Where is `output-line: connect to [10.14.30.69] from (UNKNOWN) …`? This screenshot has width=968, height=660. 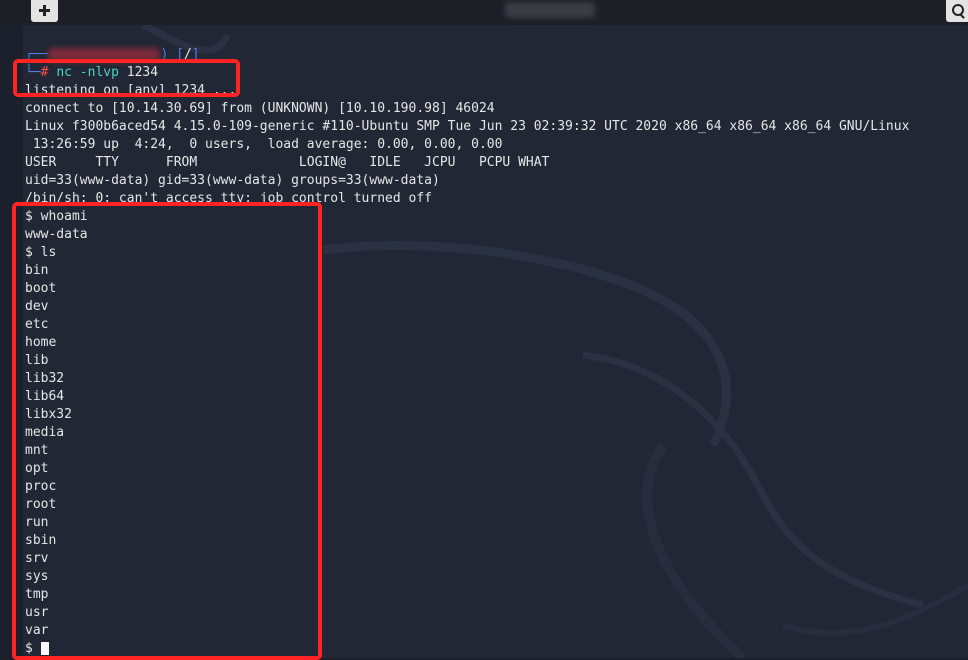 output-line: connect to [10.14.30.69] from (UNKNOWN) … is located at coordinates (260, 108).